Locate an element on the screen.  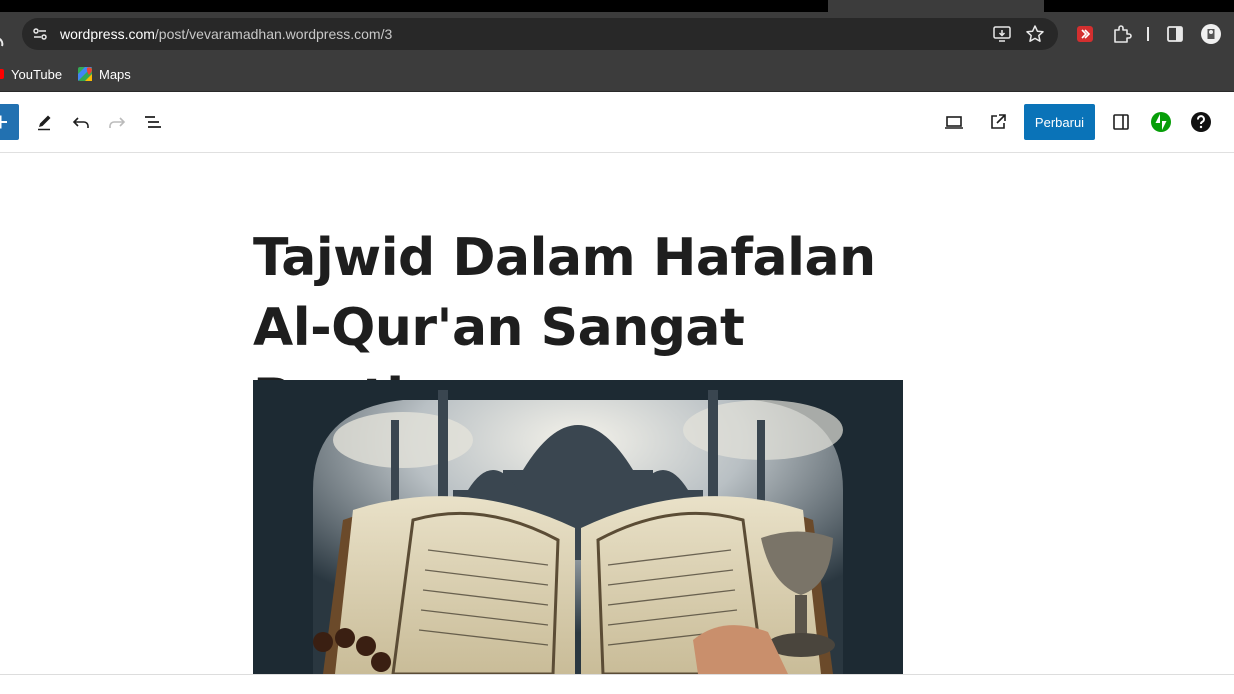
preview-button is located at coordinates (954, 122).